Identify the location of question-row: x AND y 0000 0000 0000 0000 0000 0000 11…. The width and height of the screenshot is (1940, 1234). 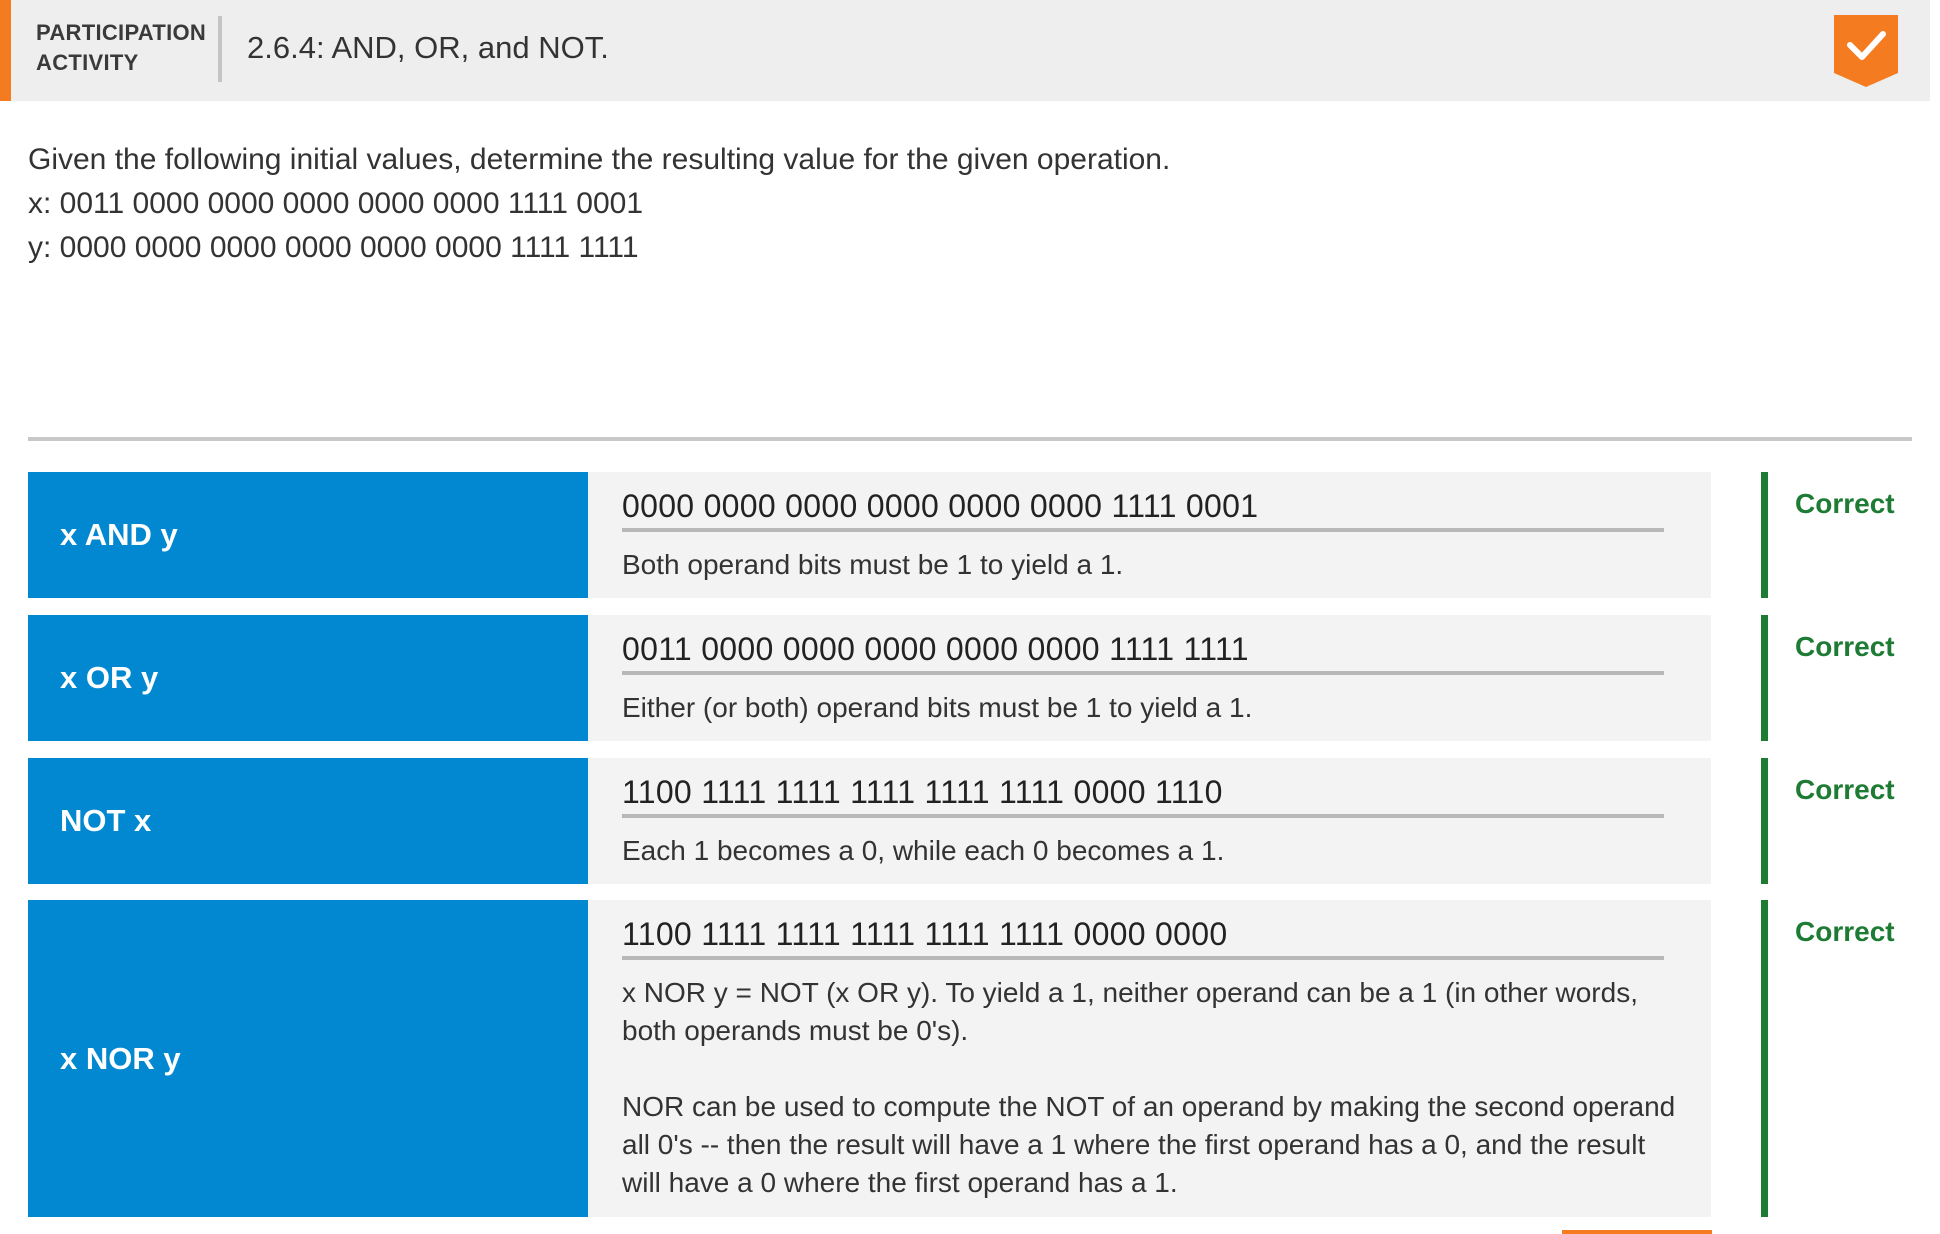
(972, 535).